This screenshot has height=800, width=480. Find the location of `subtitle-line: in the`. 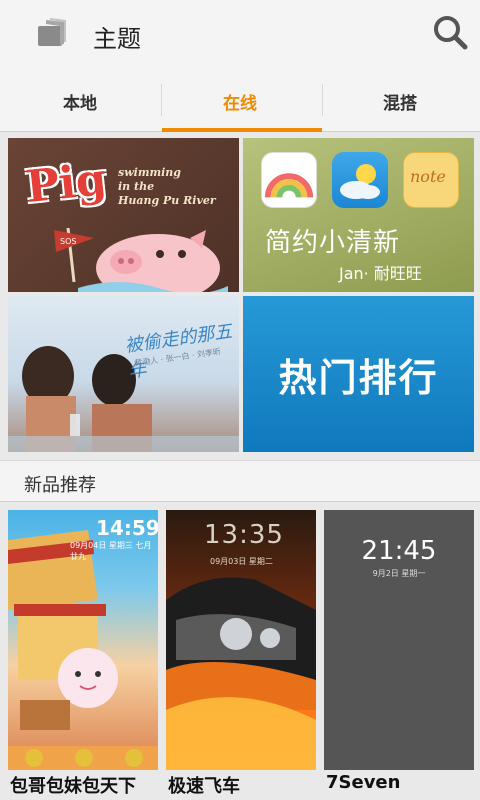

subtitle-line: in the is located at coordinates (136, 186).